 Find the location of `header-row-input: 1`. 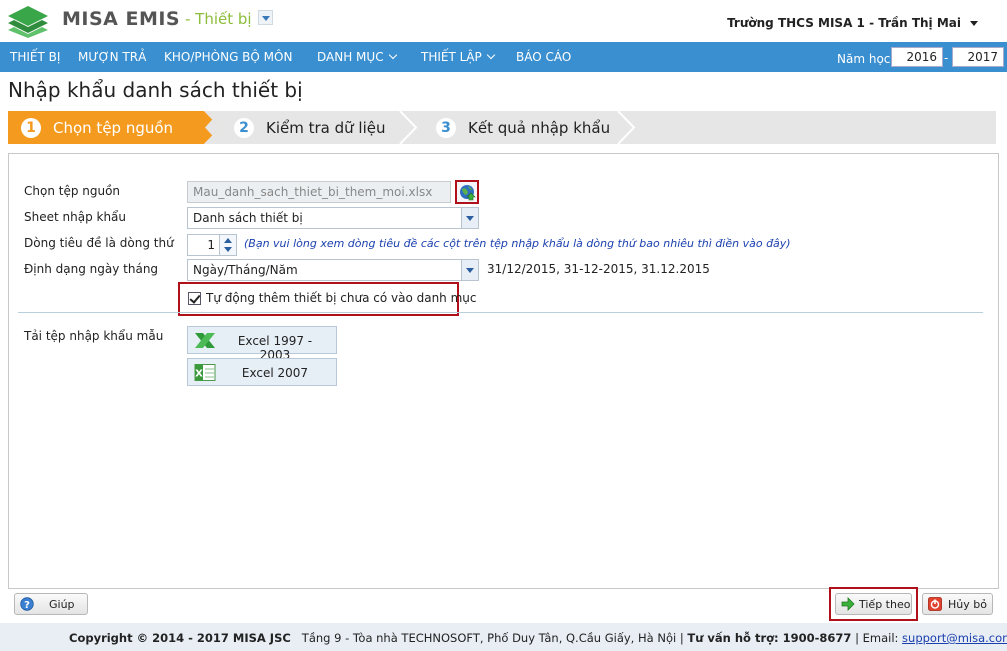

header-row-input: 1 is located at coordinates (203, 245).